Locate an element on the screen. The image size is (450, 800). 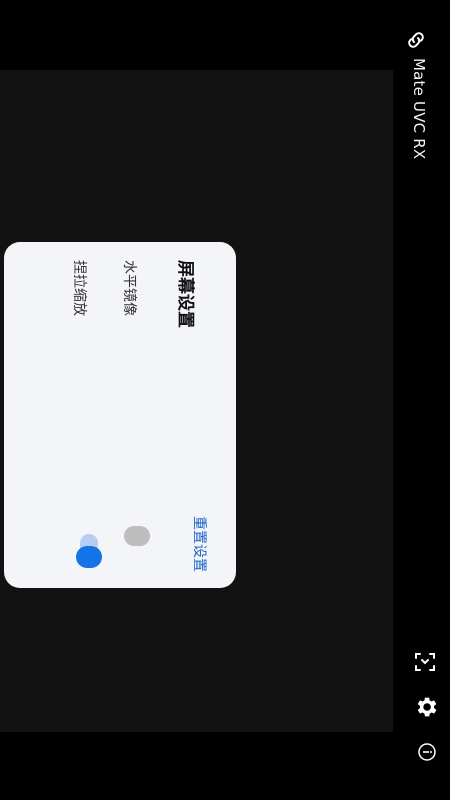
horizontal-mirror-toggle is located at coordinates (137, 546).